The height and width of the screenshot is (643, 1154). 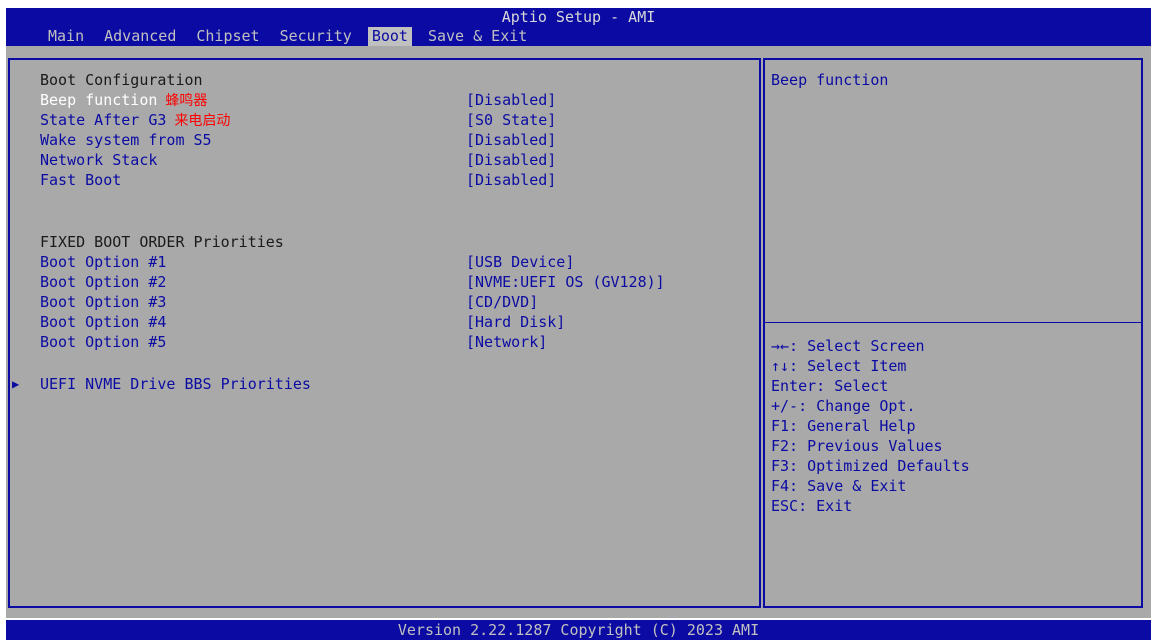 I want to click on submenu-arrow-icon: ▶, so click(x=16, y=384).